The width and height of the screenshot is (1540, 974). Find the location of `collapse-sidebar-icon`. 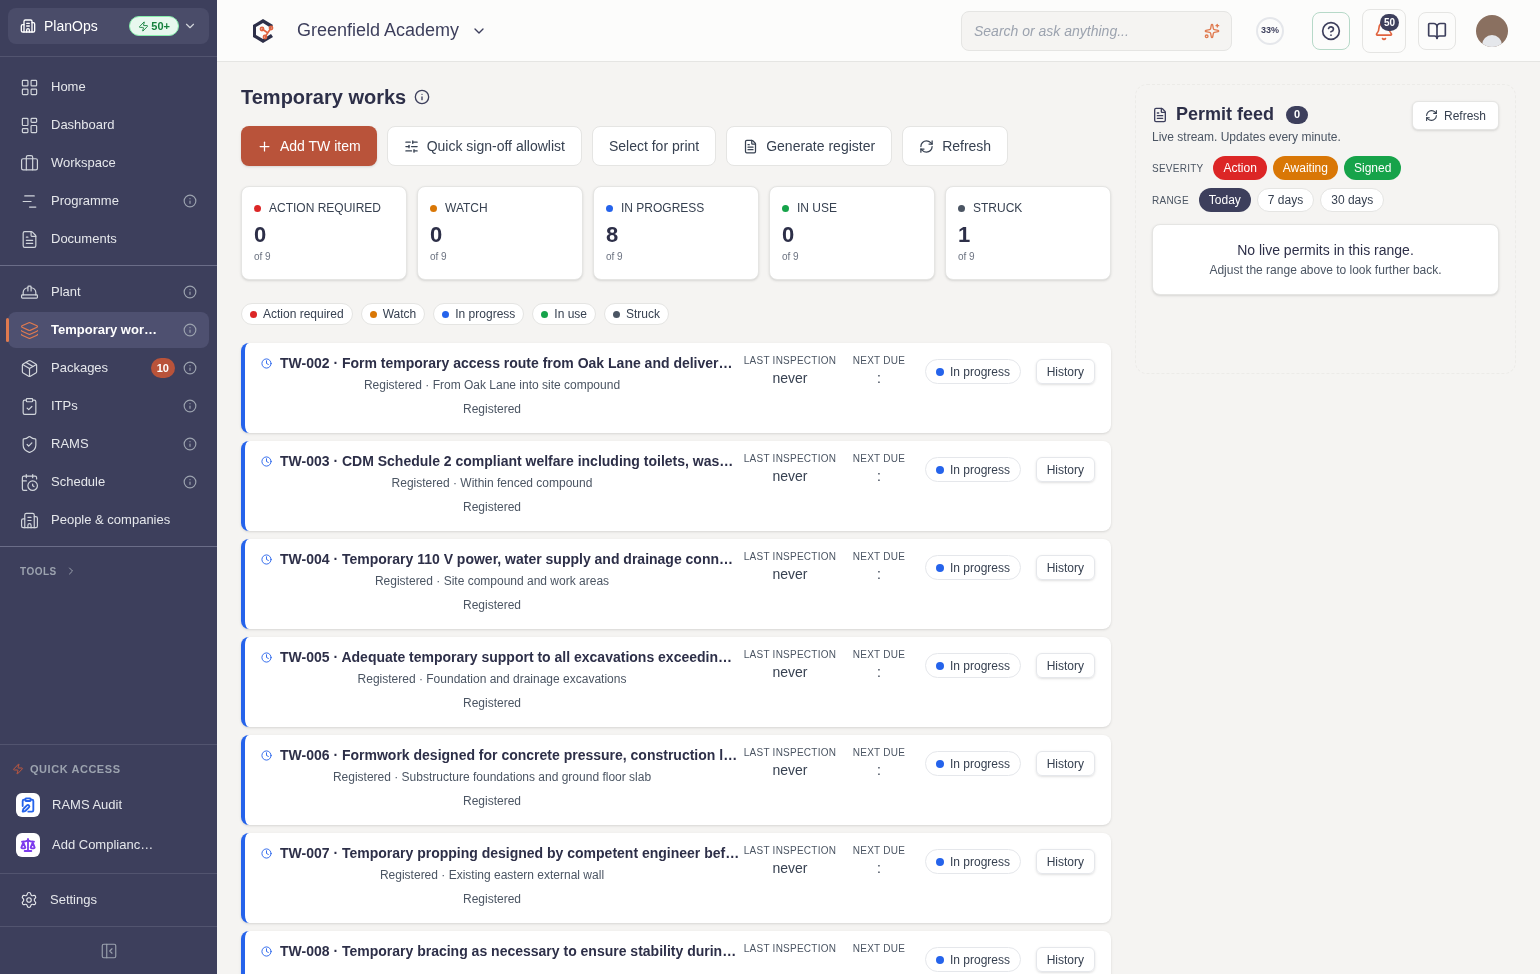

collapse-sidebar-icon is located at coordinates (108, 950).